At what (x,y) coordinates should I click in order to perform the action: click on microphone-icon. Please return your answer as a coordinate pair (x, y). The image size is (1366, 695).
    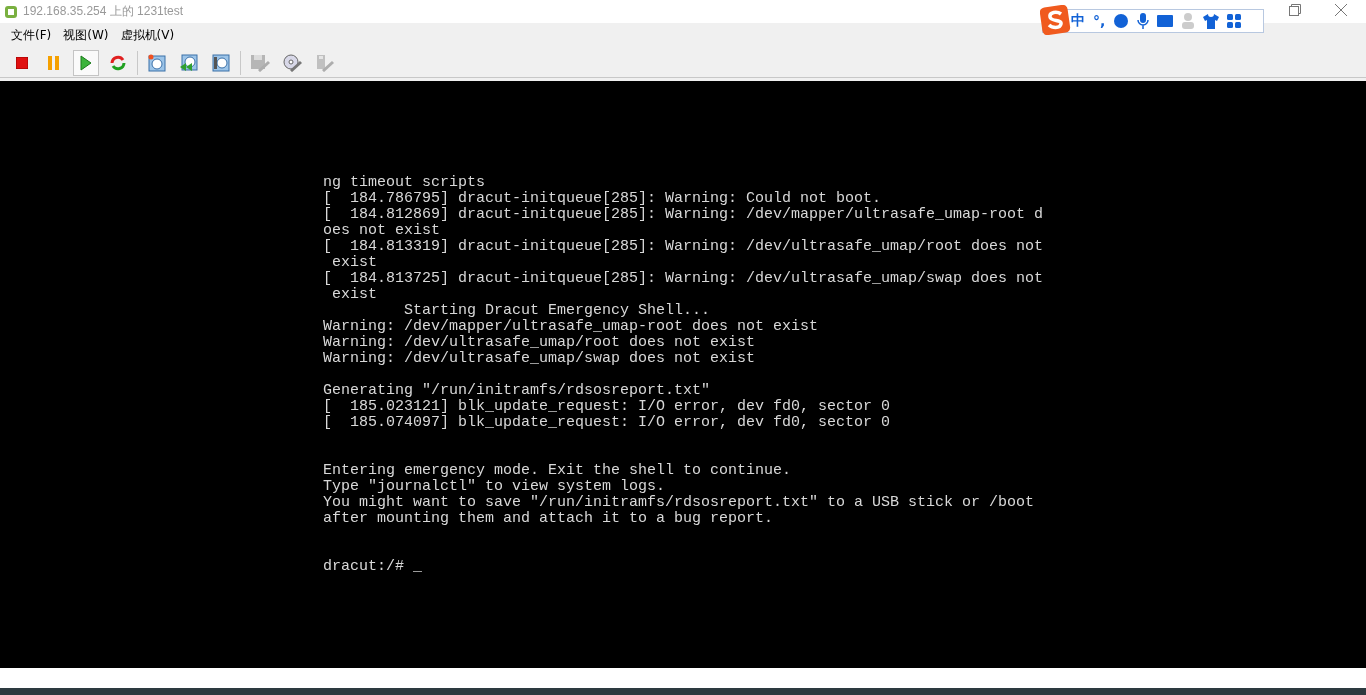
    Looking at the image, I should click on (1143, 21).